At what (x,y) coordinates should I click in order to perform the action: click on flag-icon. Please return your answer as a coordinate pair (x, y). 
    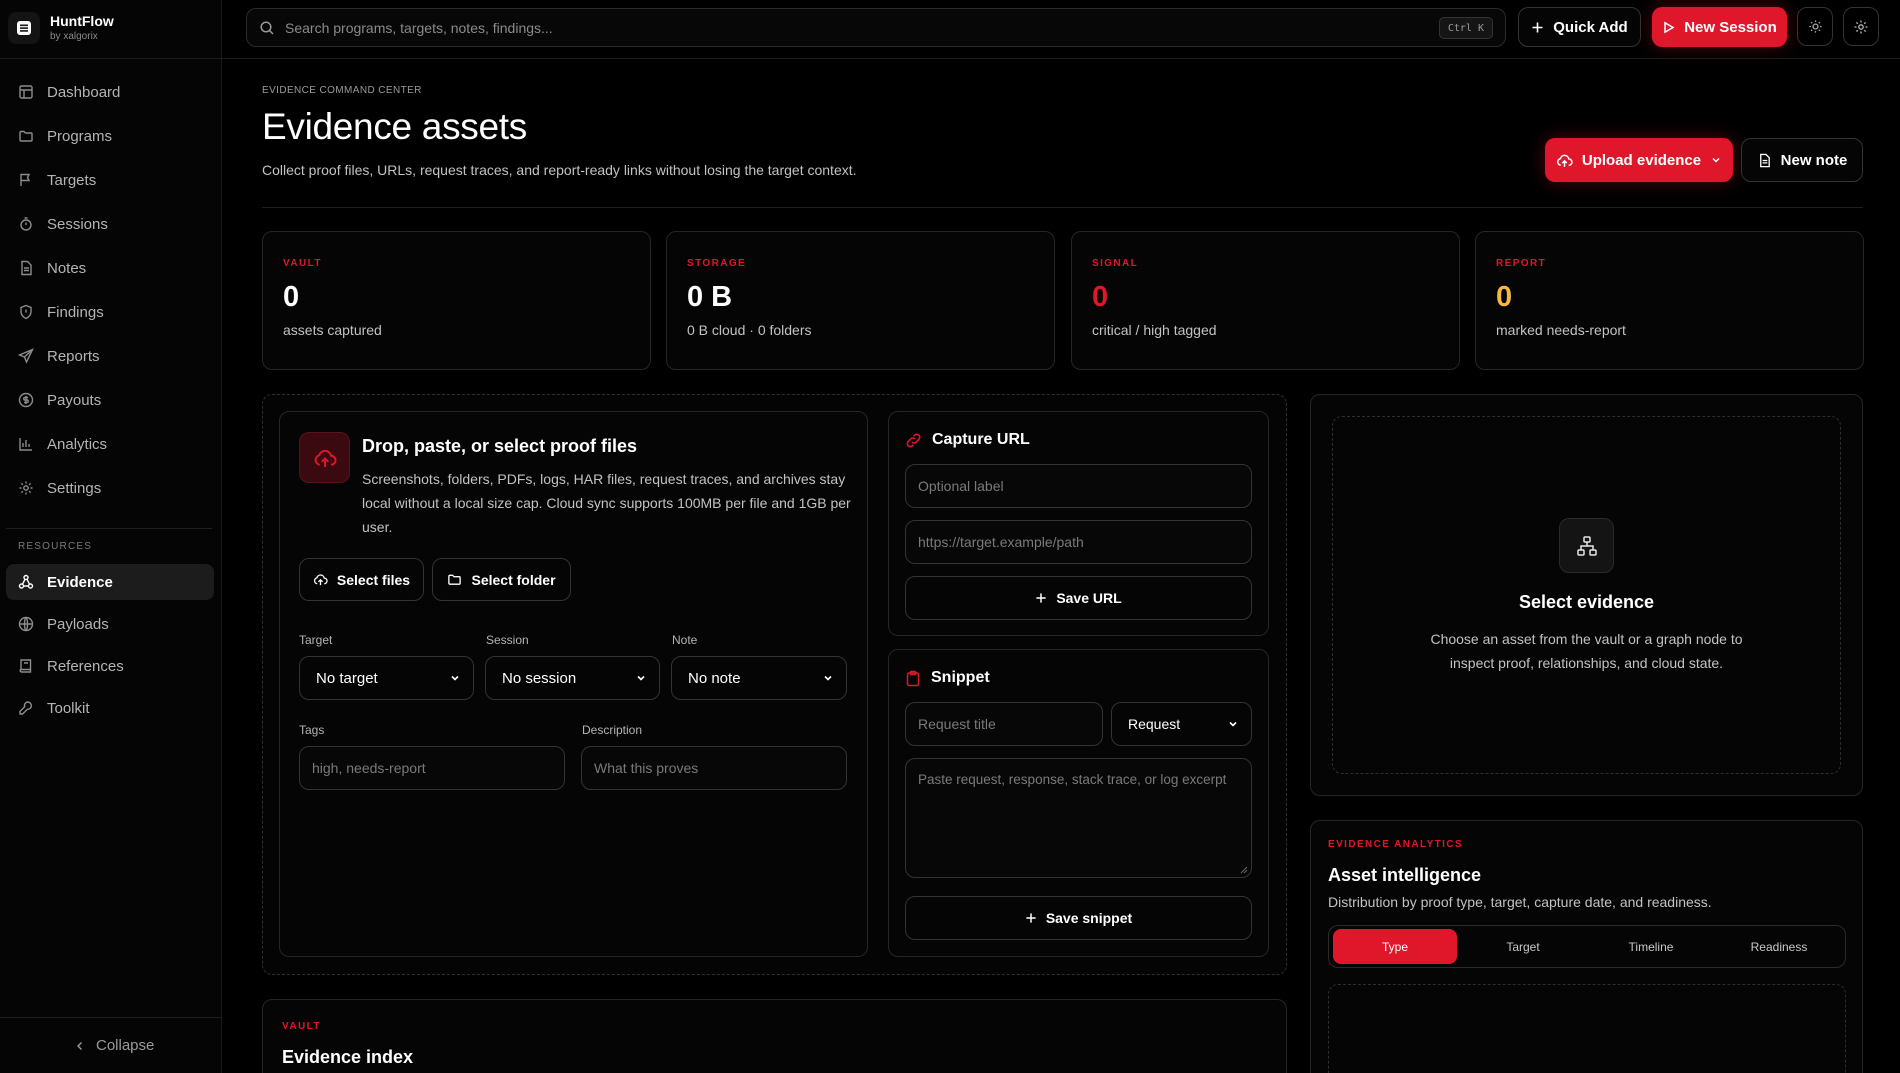
    Looking at the image, I should click on (25, 179).